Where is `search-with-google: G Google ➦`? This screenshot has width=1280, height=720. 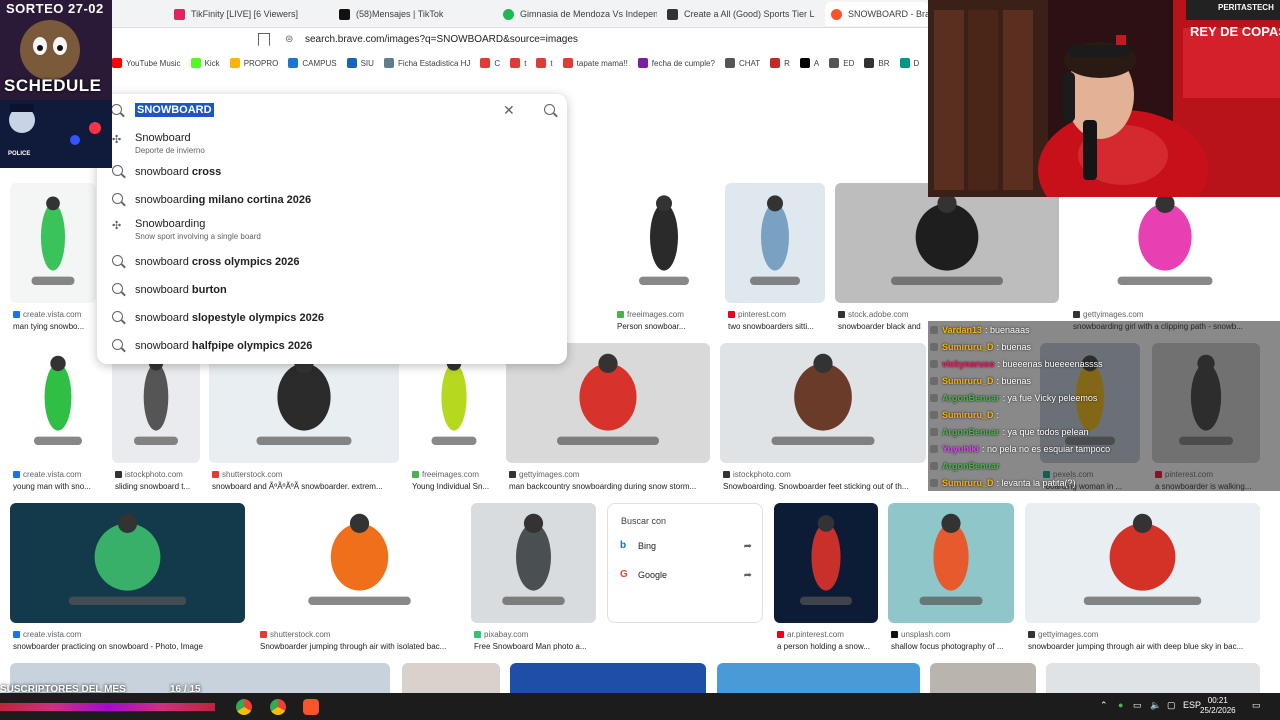
search-with-google: G Google ➦ is located at coordinates (687, 575).